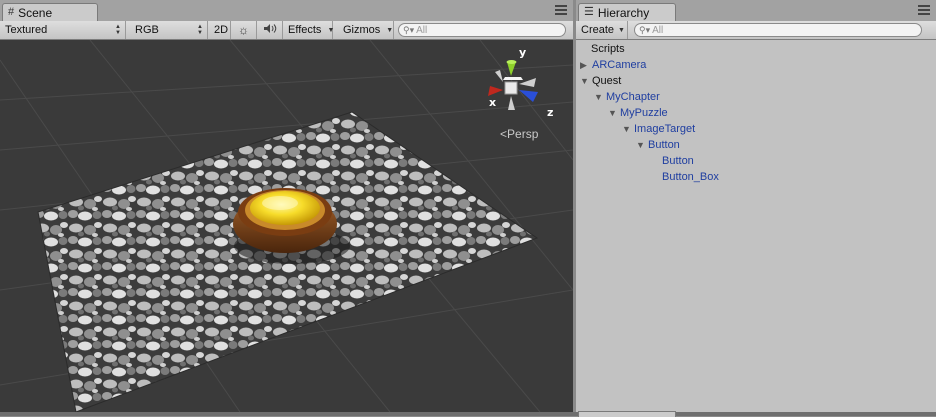 Image resolution: width=936 pixels, height=417 pixels. I want to click on effects-dropdown: Effects ▼, so click(309, 30).